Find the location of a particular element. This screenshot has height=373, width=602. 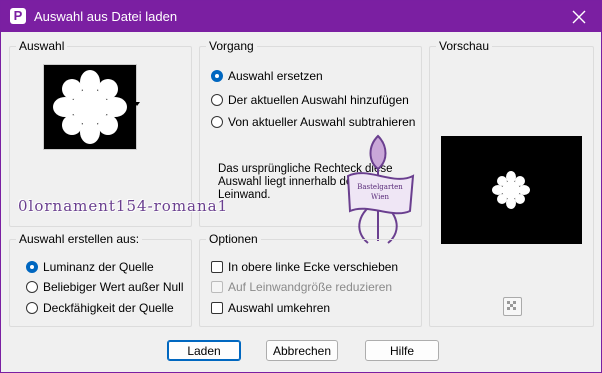

seal-text-1: Bastelgarten is located at coordinates (380, 187).